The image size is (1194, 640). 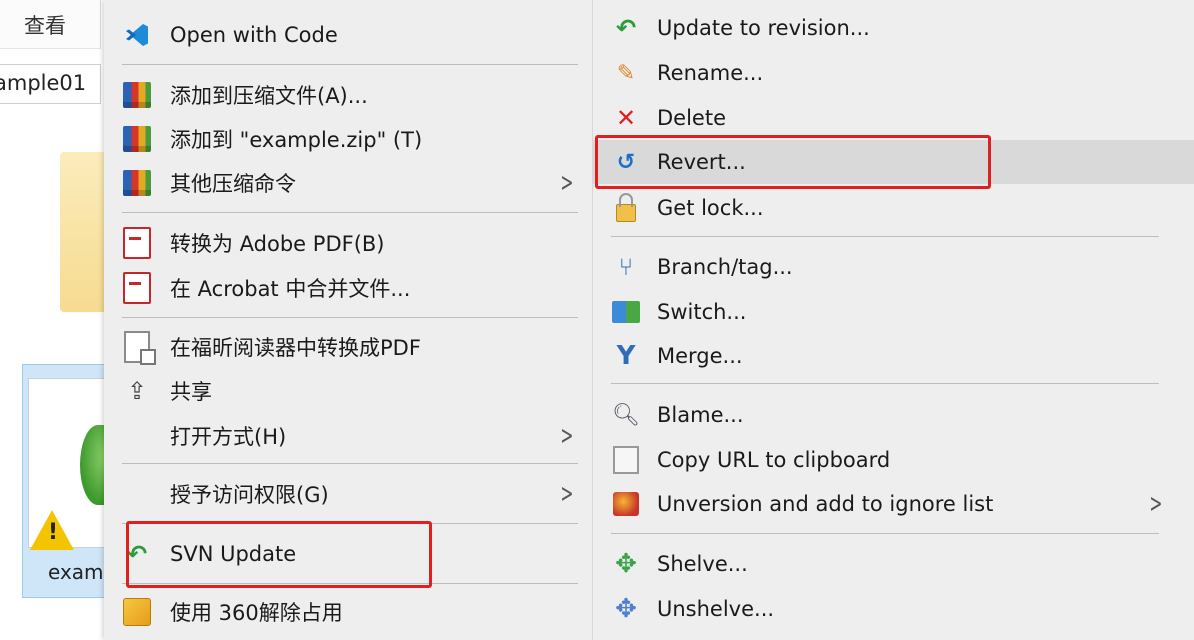 I want to click on menu-item-grant-access: 授予访问权限(G) >, so click(x=348, y=494).